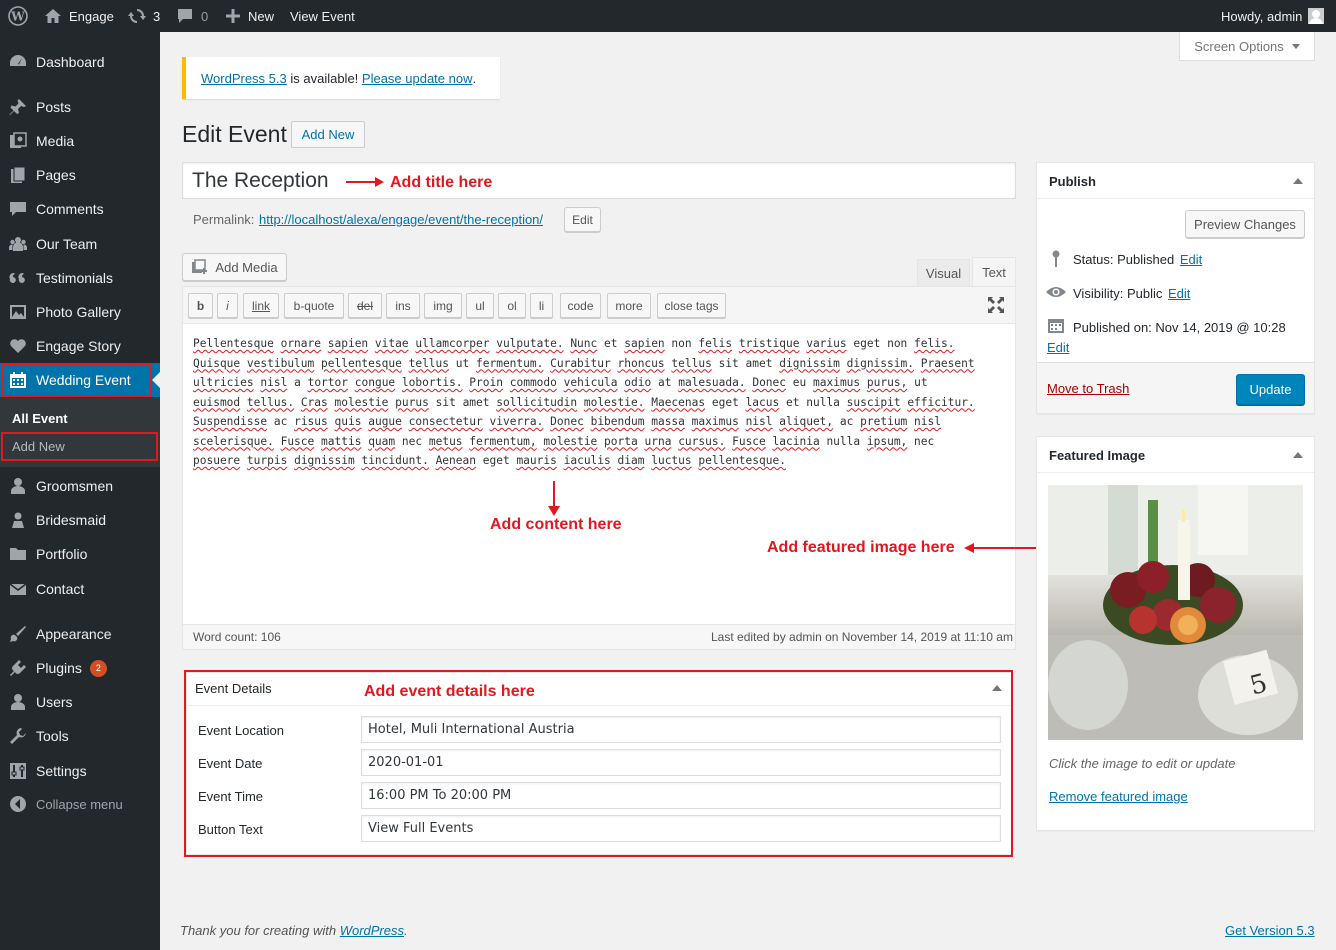  Describe the element at coordinates (80, 209) in the screenshot. I see `menu-comments: Comments` at that location.